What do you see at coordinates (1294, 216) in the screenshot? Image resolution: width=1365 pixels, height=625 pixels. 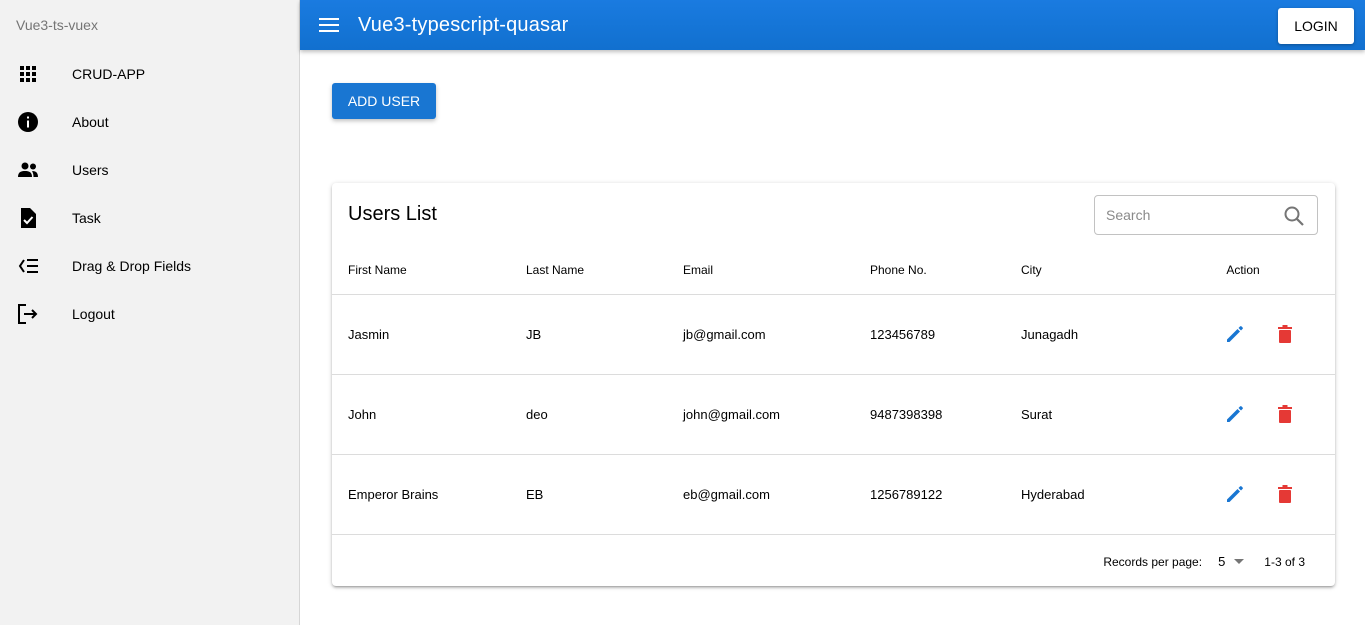 I see `search-icon` at bounding box center [1294, 216].